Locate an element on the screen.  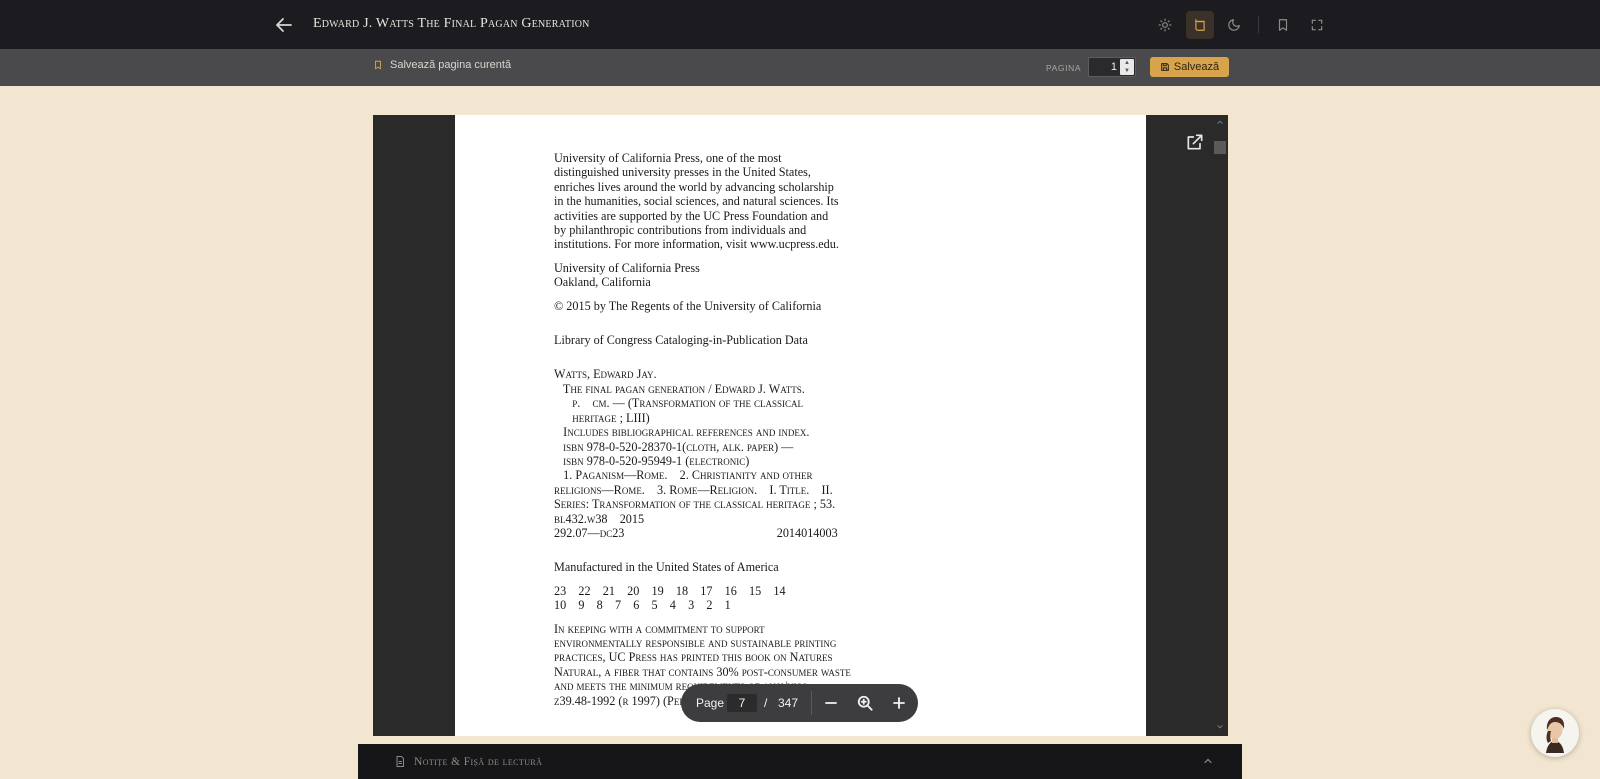
cip-line: bl432.w38 2015 is located at coordinates (599, 518).